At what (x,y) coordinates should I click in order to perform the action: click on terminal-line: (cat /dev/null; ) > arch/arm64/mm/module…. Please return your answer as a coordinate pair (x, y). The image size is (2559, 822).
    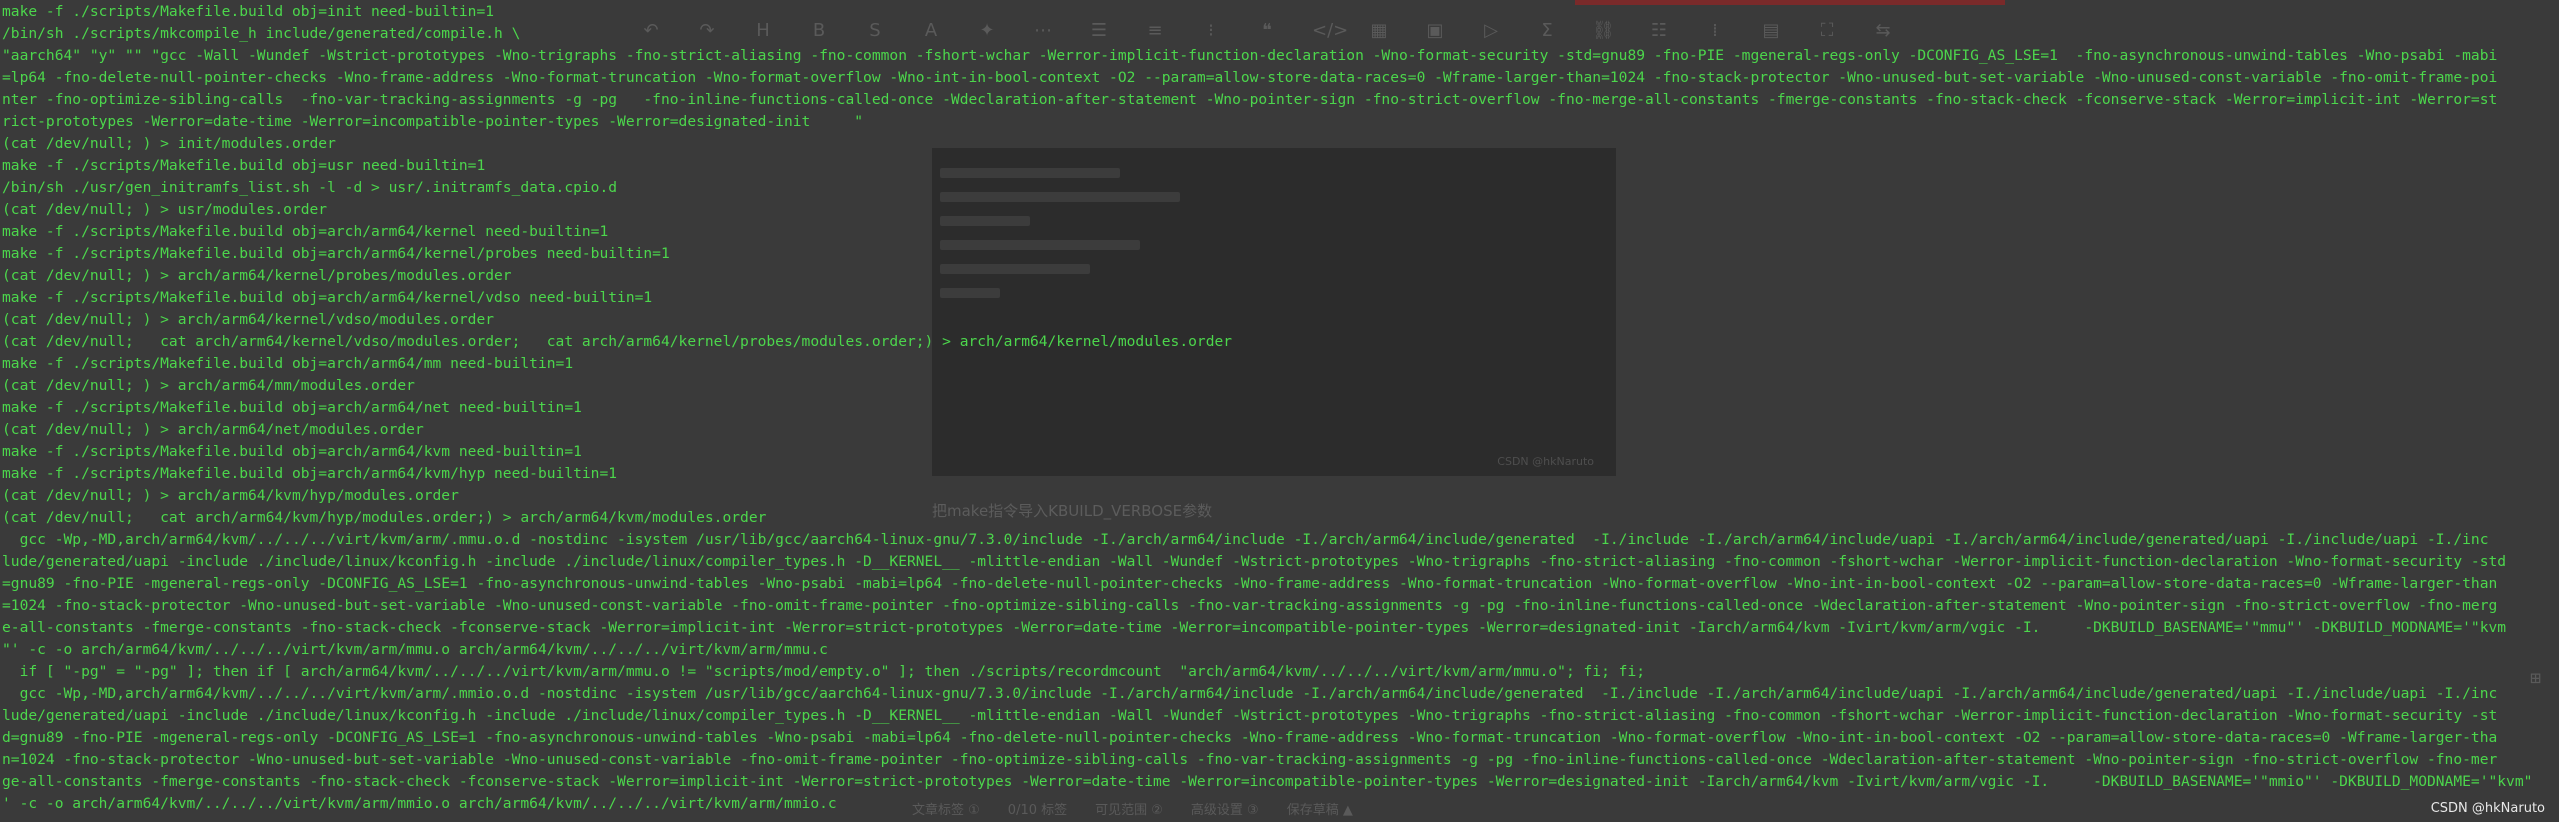
    Looking at the image, I should click on (208, 385).